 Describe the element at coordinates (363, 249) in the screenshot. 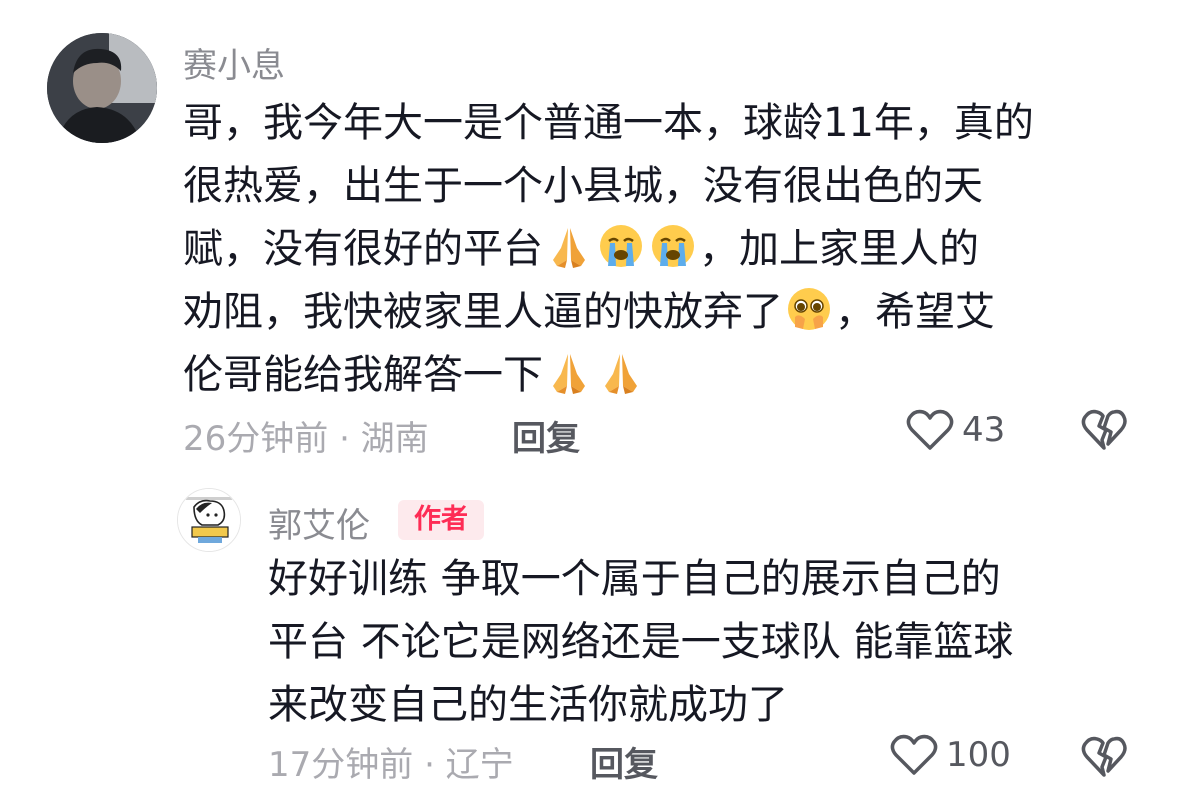

I see `comment-text-segment: 赋，没有很好的平台` at that location.